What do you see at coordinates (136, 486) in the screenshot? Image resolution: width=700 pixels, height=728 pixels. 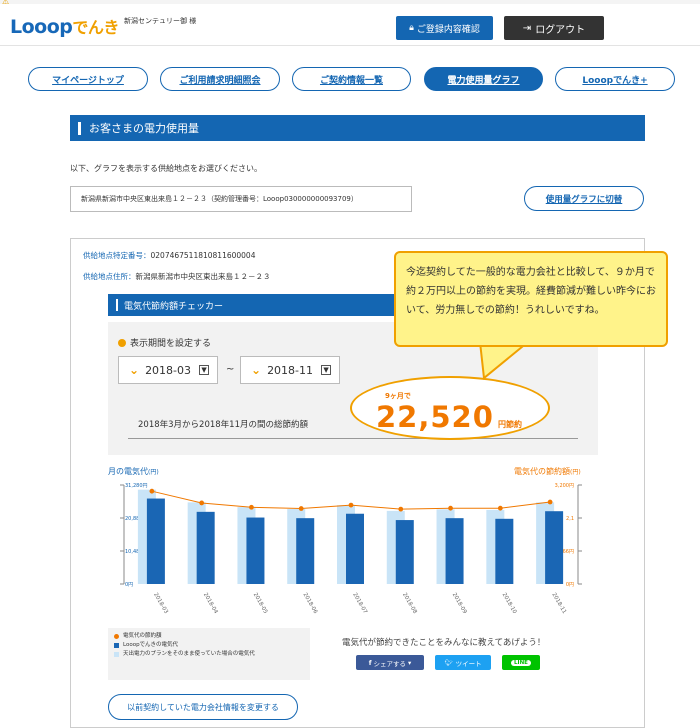 I see `left-tick-label: 31,280円` at bounding box center [136, 486].